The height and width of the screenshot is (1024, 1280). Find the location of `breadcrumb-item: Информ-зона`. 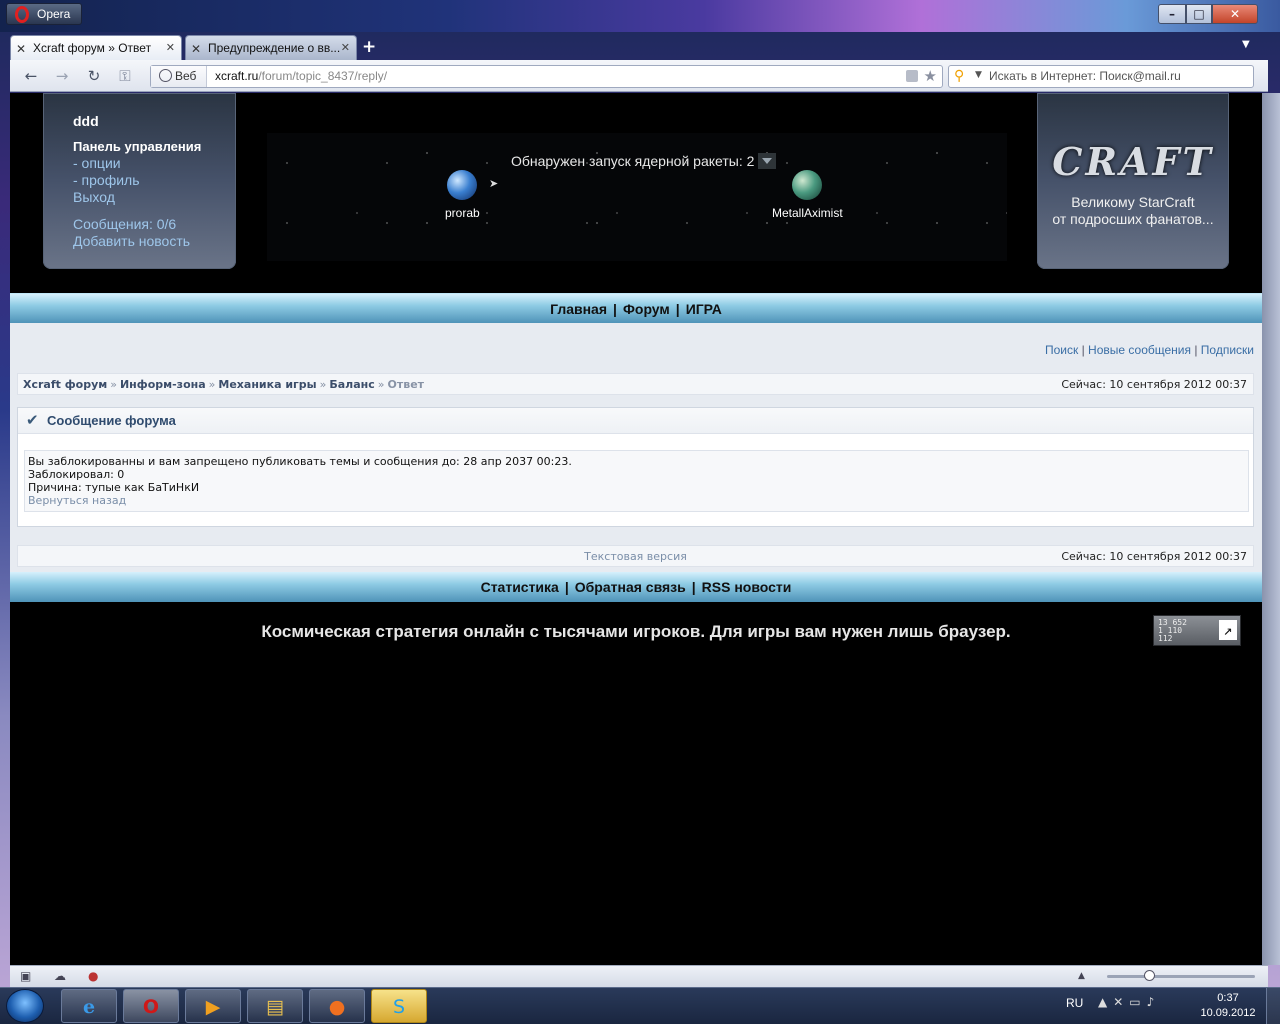

breadcrumb-item: Информ-зона is located at coordinates (163, 384).